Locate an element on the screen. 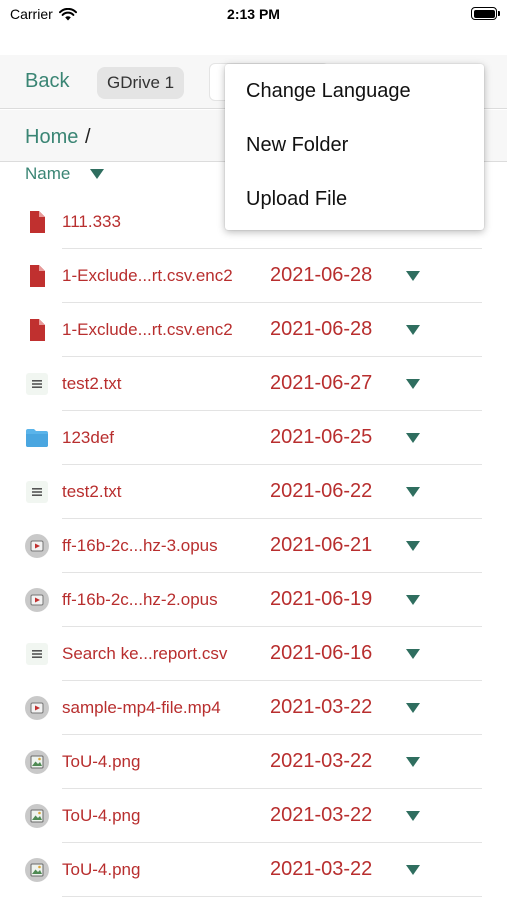 Image resolution: width=507 pixels, height=900 pixels. file-date: 2021-06-19 is located at coordinates (321, 599).